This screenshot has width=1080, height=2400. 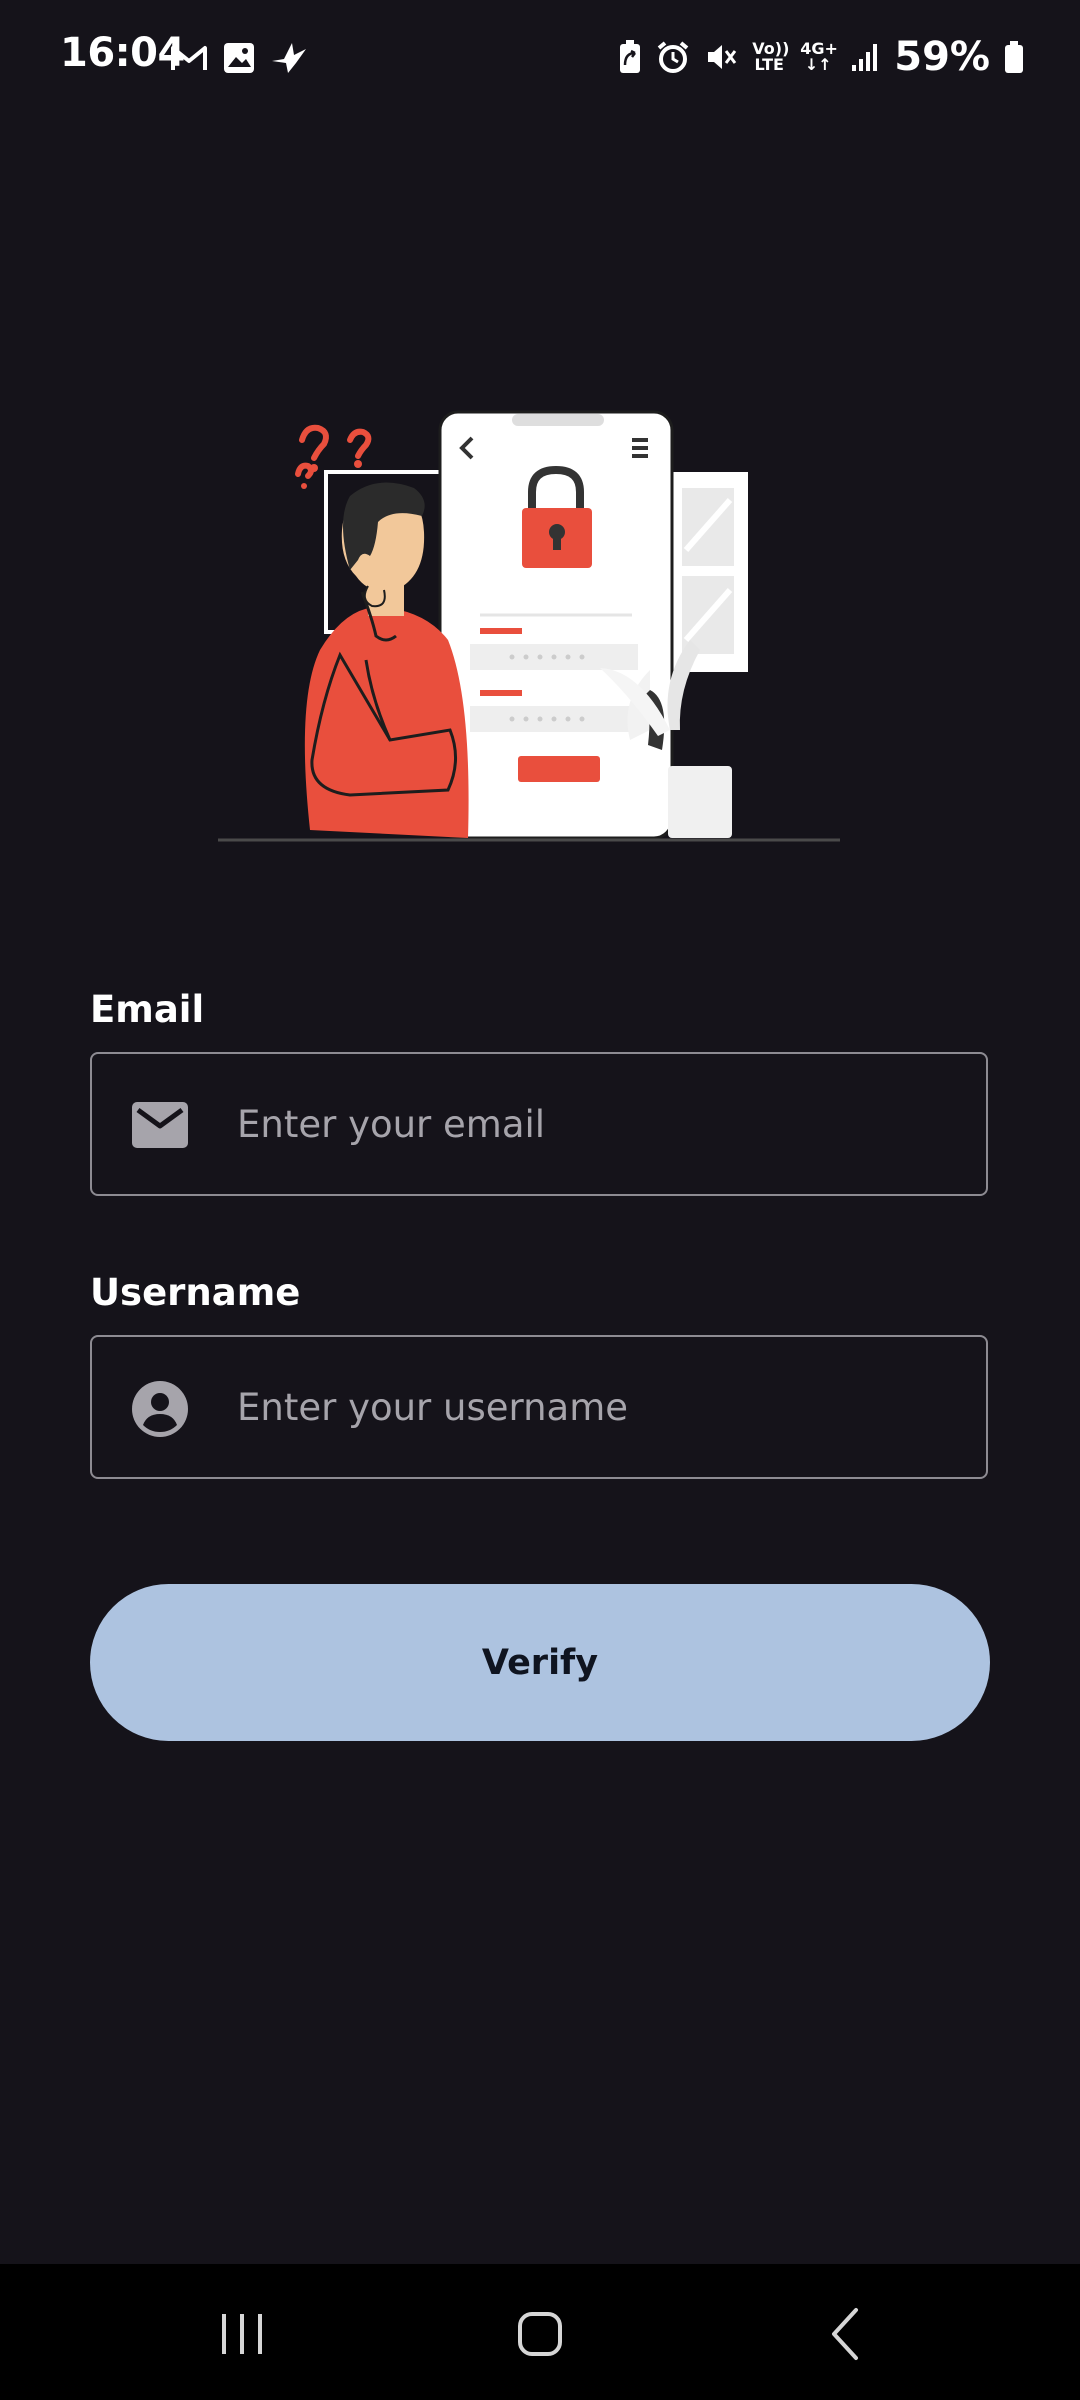 What do you see at coordinates (771, 56) in the screenshot?
I see `volte-icon: Vo)) LTE` at bounding box center [771, 56].